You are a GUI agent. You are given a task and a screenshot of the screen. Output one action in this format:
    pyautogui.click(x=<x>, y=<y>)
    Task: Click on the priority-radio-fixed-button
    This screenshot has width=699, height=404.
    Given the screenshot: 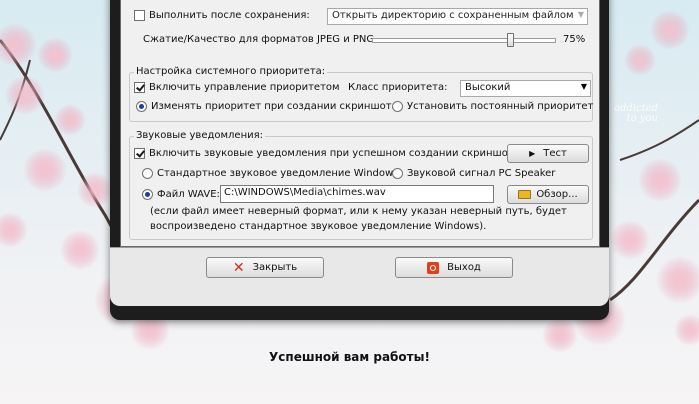 What is the action you would take?
    pyautogui.click(x=397, y=106)
    